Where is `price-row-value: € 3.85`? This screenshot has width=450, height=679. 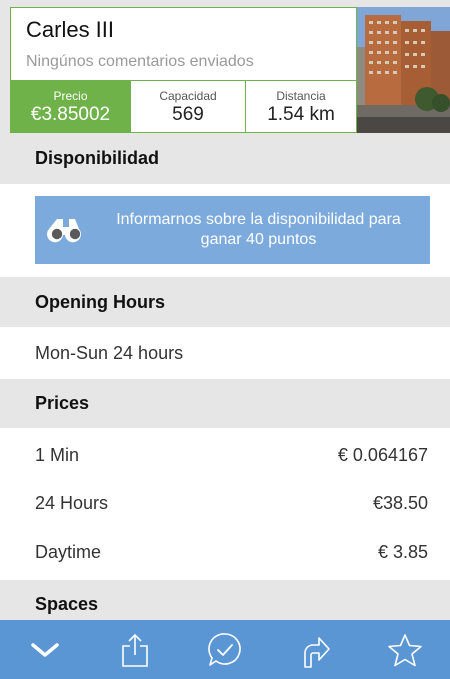 price-row-value: € 3.85 is located at coordinates (402, 551).